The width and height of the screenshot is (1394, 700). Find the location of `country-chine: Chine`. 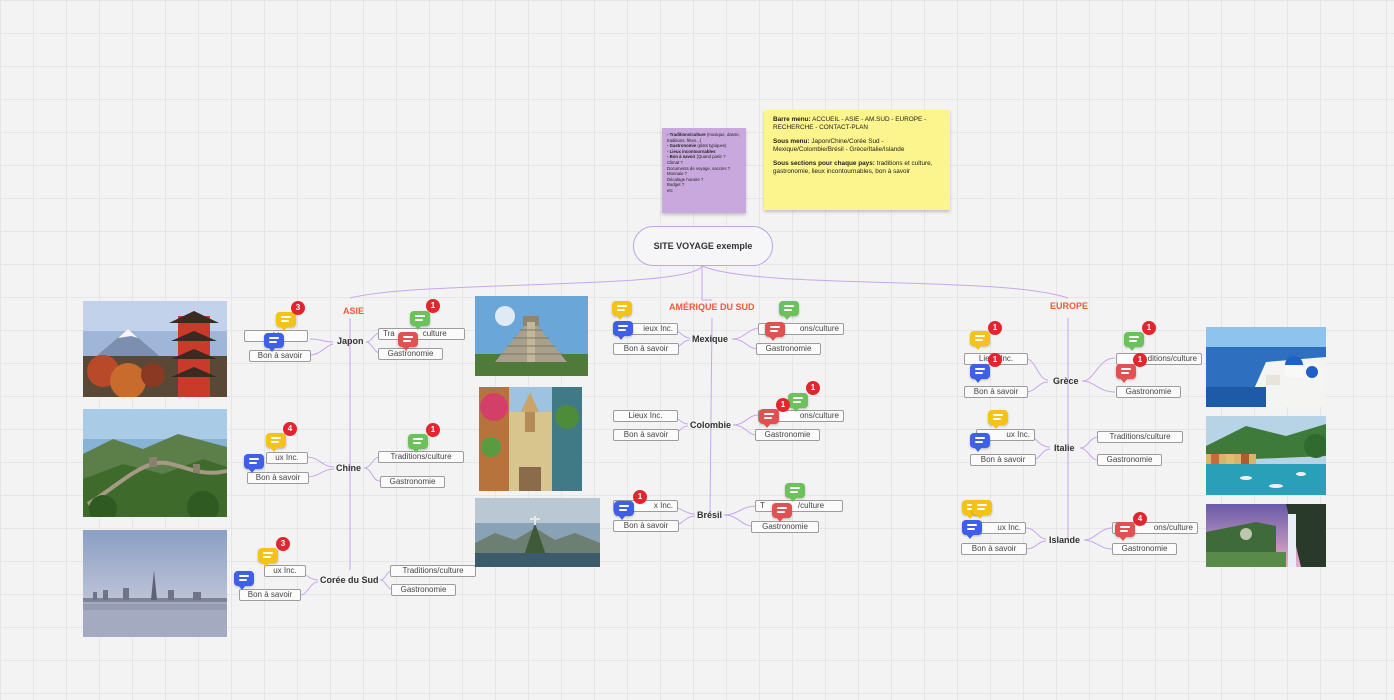

country-chine: Chine is located at coordinates (348, 468).